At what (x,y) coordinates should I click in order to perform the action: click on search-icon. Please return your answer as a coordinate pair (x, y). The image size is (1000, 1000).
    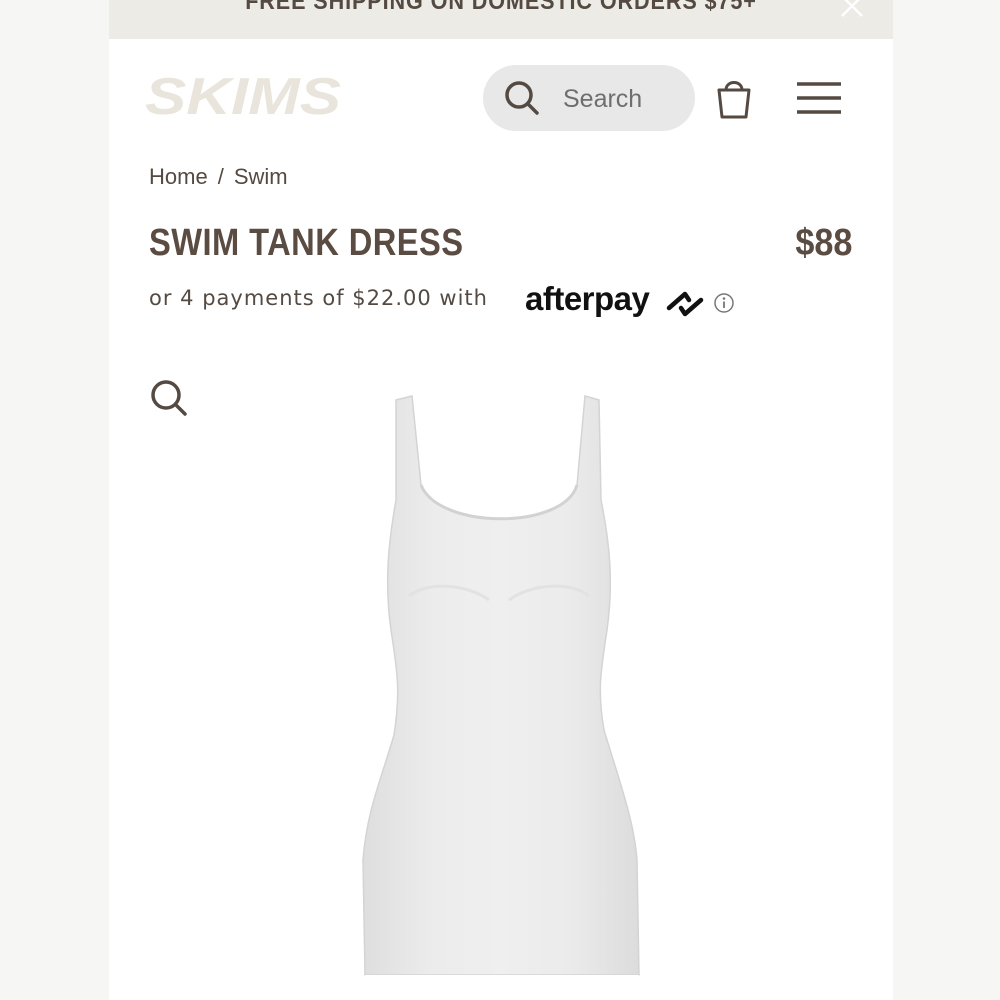
    Looking at the image, I should click on (522, 98).